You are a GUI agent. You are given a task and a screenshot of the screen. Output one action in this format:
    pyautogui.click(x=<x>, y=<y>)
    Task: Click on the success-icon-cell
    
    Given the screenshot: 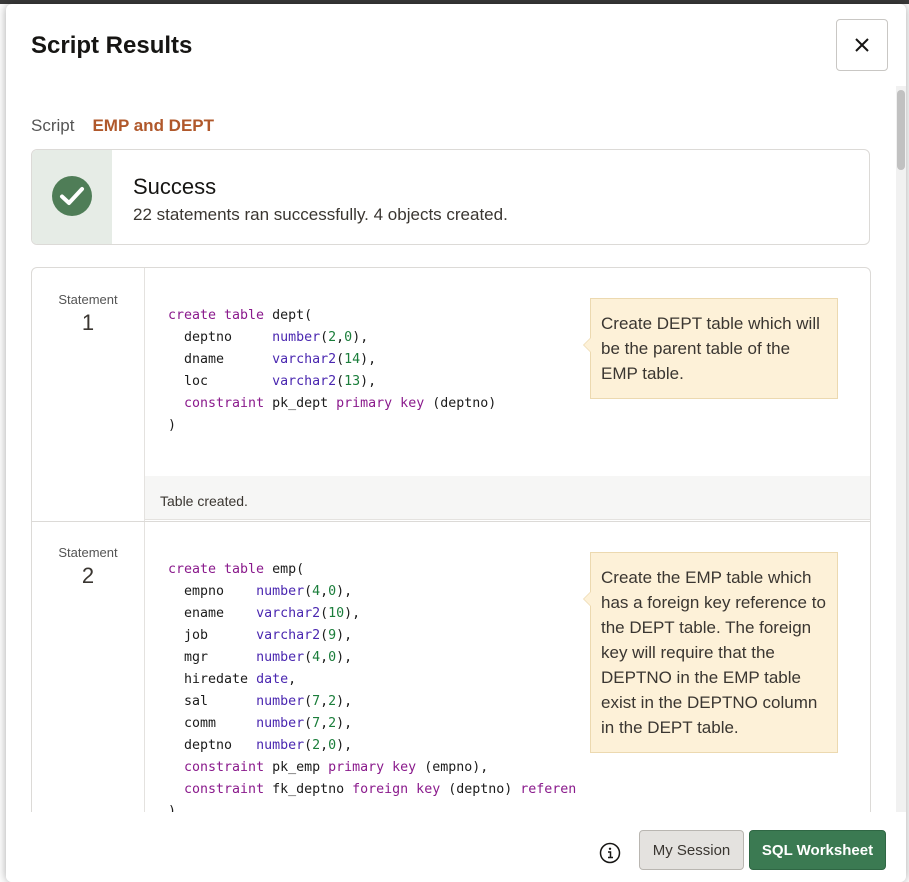 What is the action you would take?
    pyautogui.click(x=72, y=197)
    